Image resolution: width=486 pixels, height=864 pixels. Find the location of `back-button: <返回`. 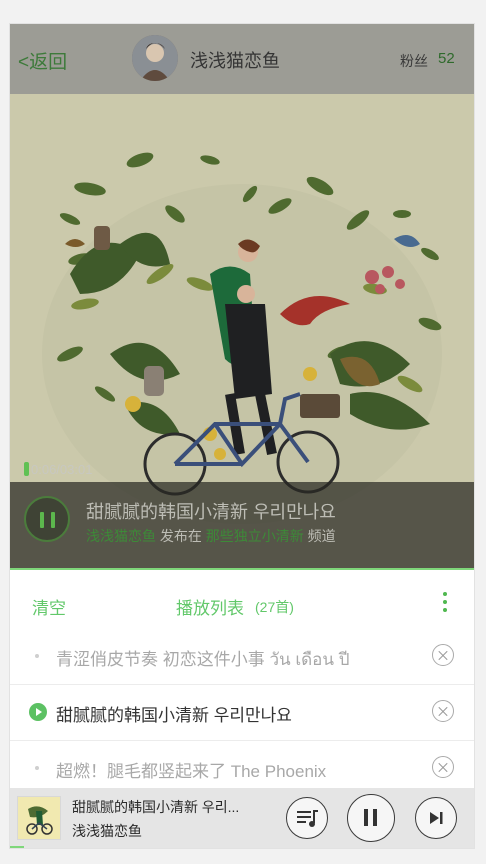

back-button: <返回 is located at coordinates (42, 60).